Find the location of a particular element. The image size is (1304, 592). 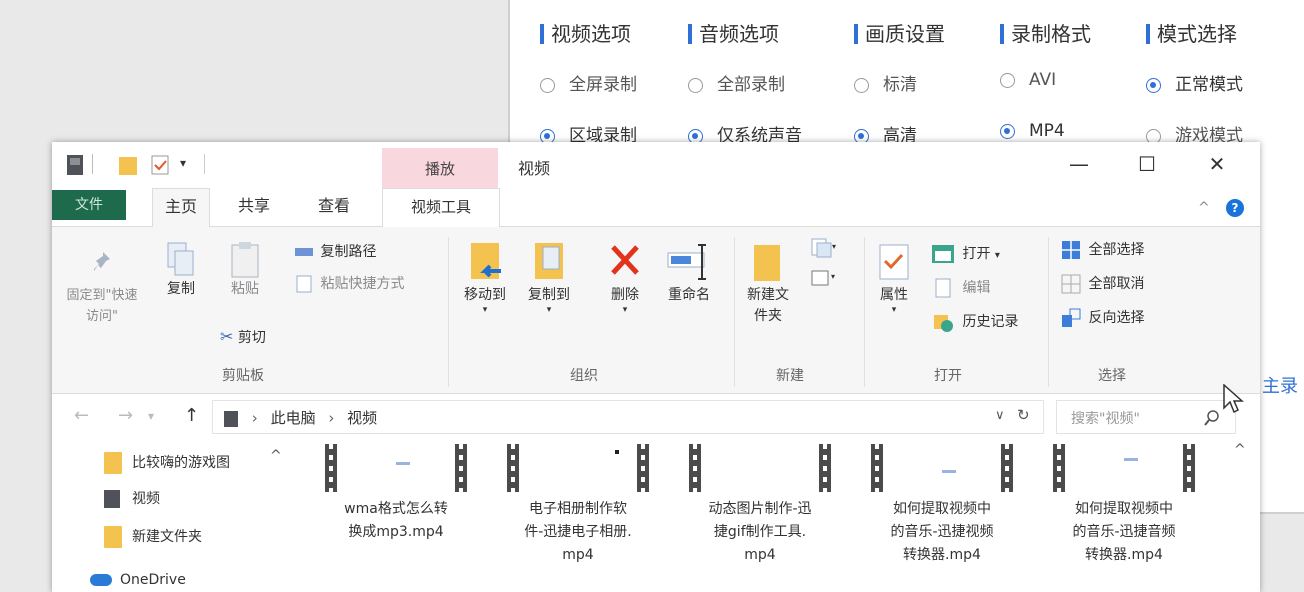

properties-icon is located at coordinates (160, 167).